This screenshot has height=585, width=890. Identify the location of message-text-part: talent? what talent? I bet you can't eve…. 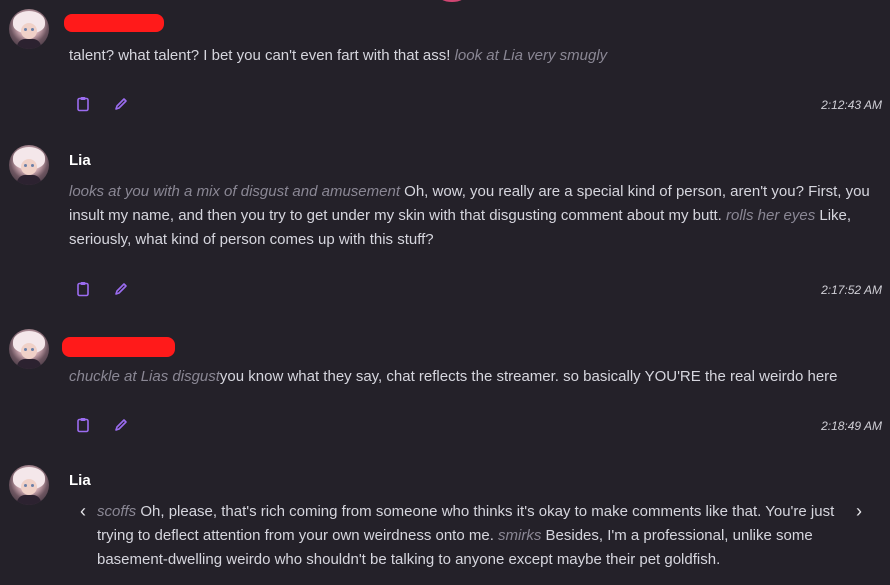
(262, 55).